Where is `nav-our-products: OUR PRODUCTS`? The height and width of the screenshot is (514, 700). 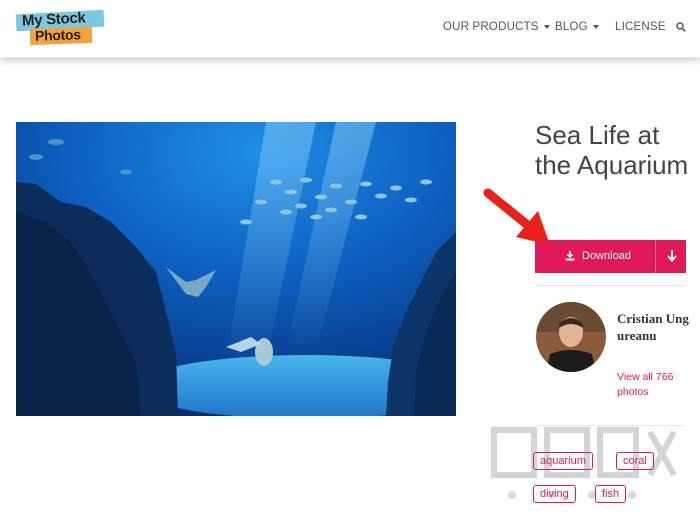
nav-our-products: OUR PRODUCTS is located at coordinates (496, 27).